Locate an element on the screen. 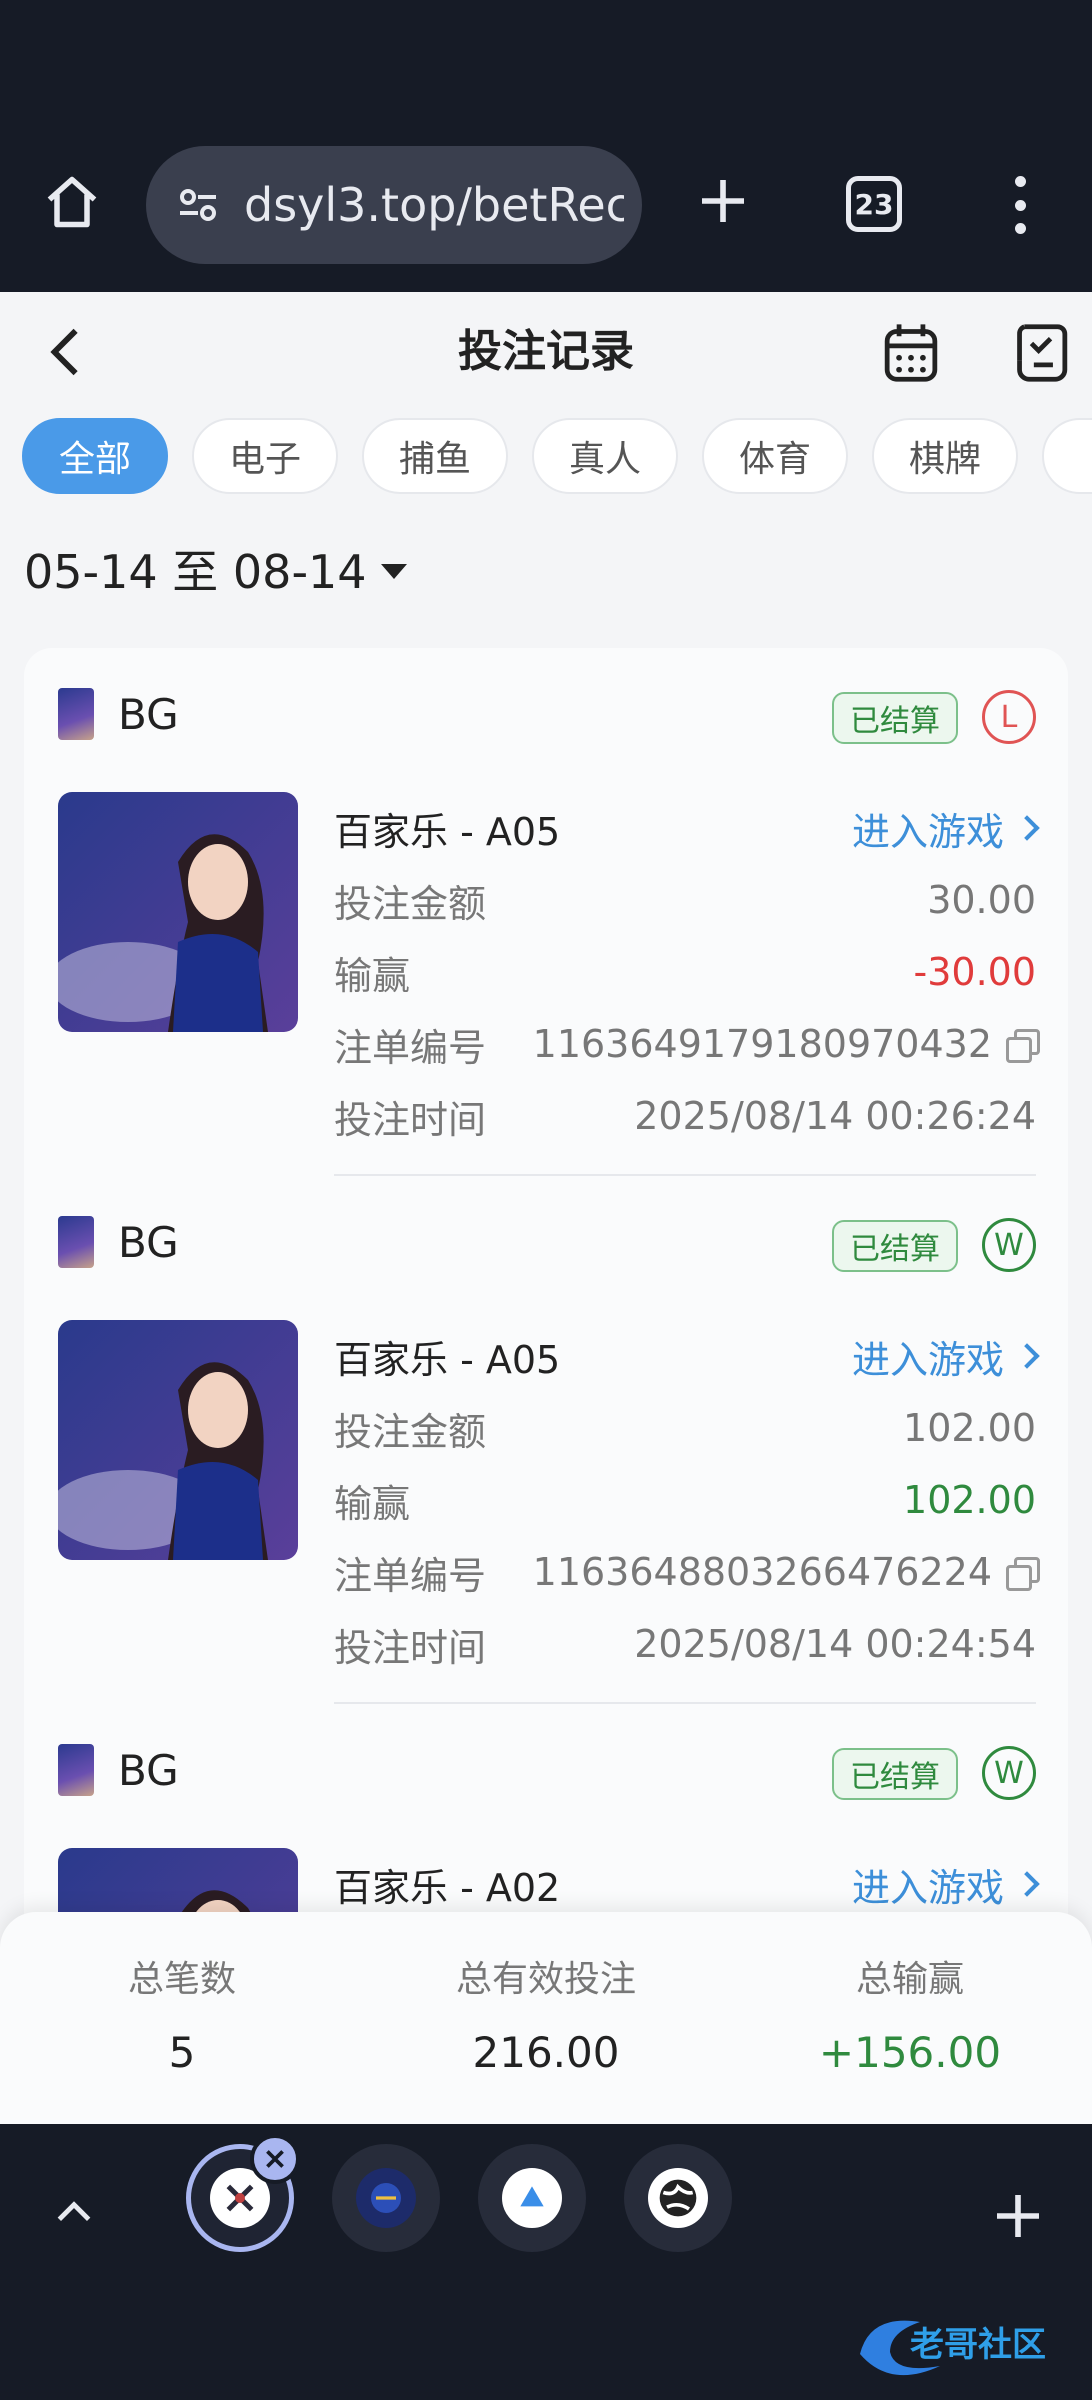  bet-time-row: 投注时间 2025/08/14 00:26:24 is located at coordinates (685, 1116).